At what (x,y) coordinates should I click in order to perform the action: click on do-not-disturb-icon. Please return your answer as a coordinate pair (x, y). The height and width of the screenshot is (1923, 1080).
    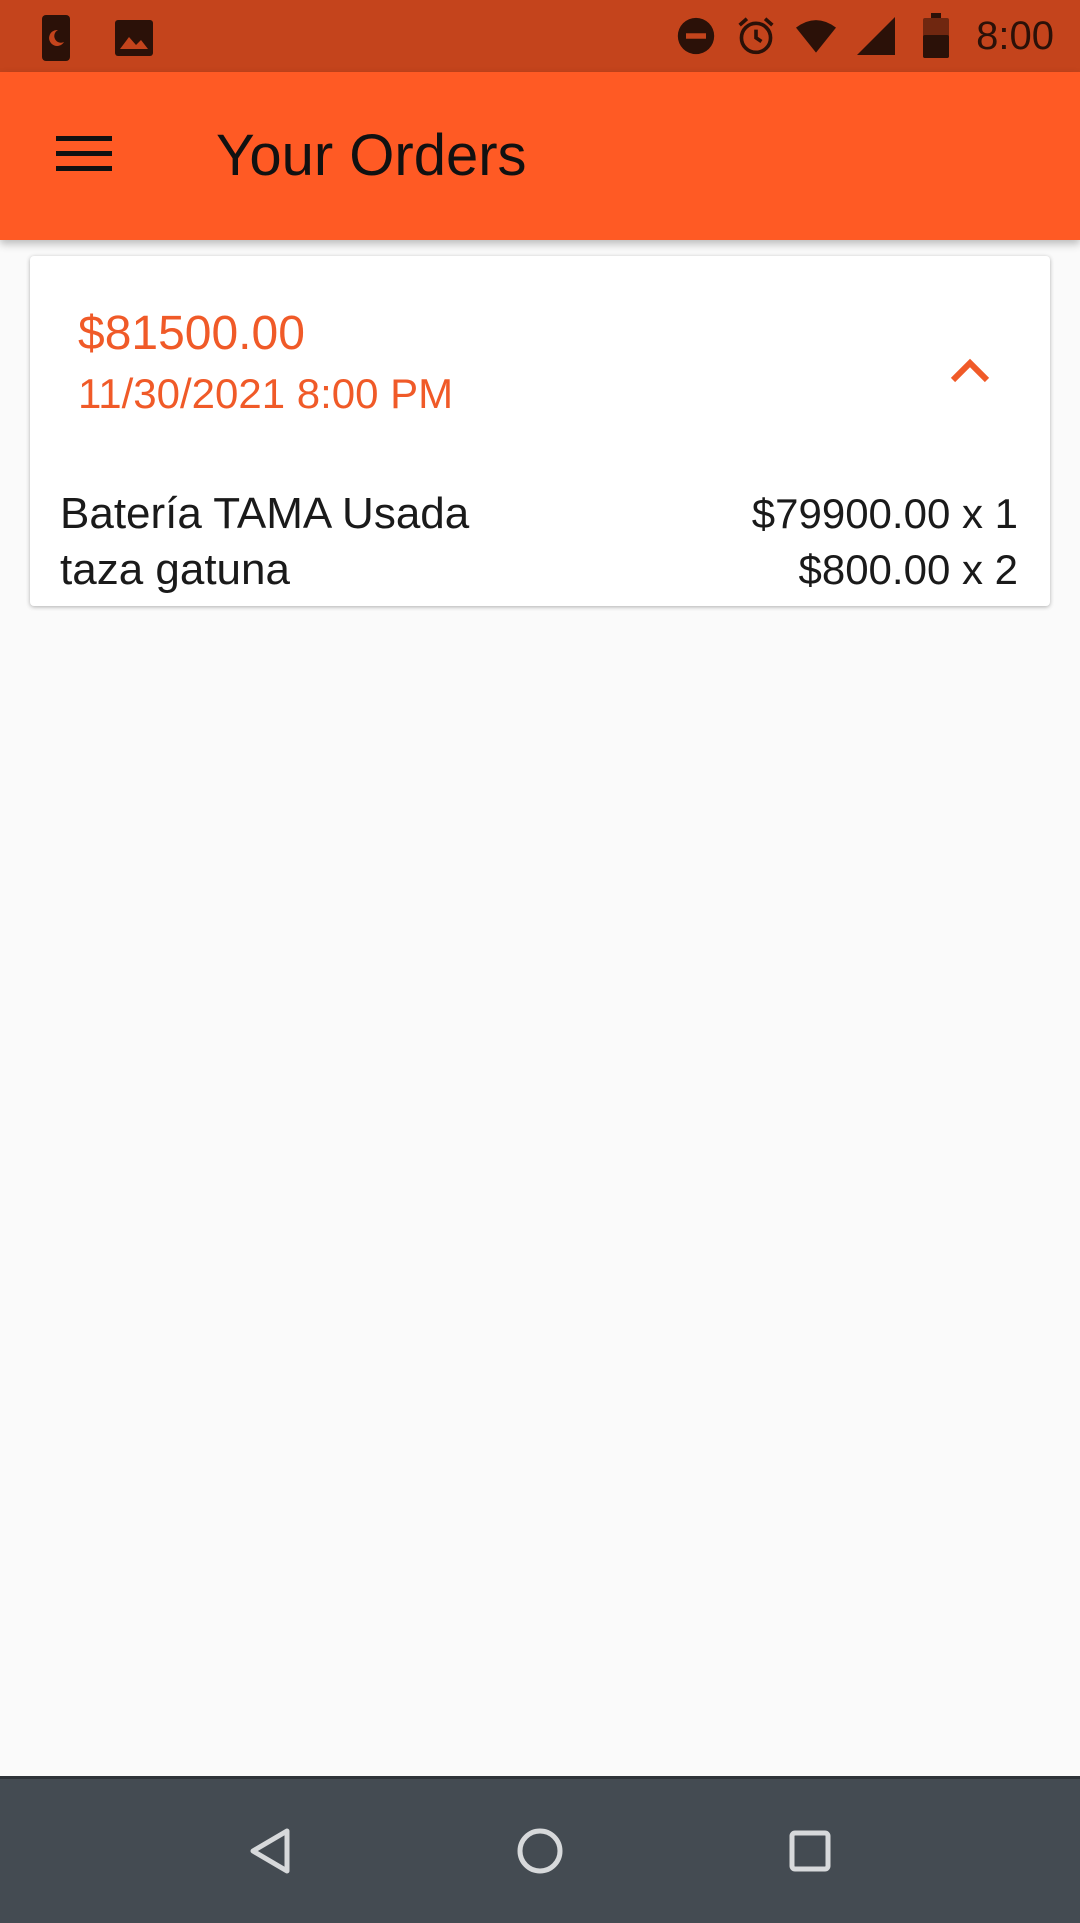
    Looking at the image, I should click on (696, 36).